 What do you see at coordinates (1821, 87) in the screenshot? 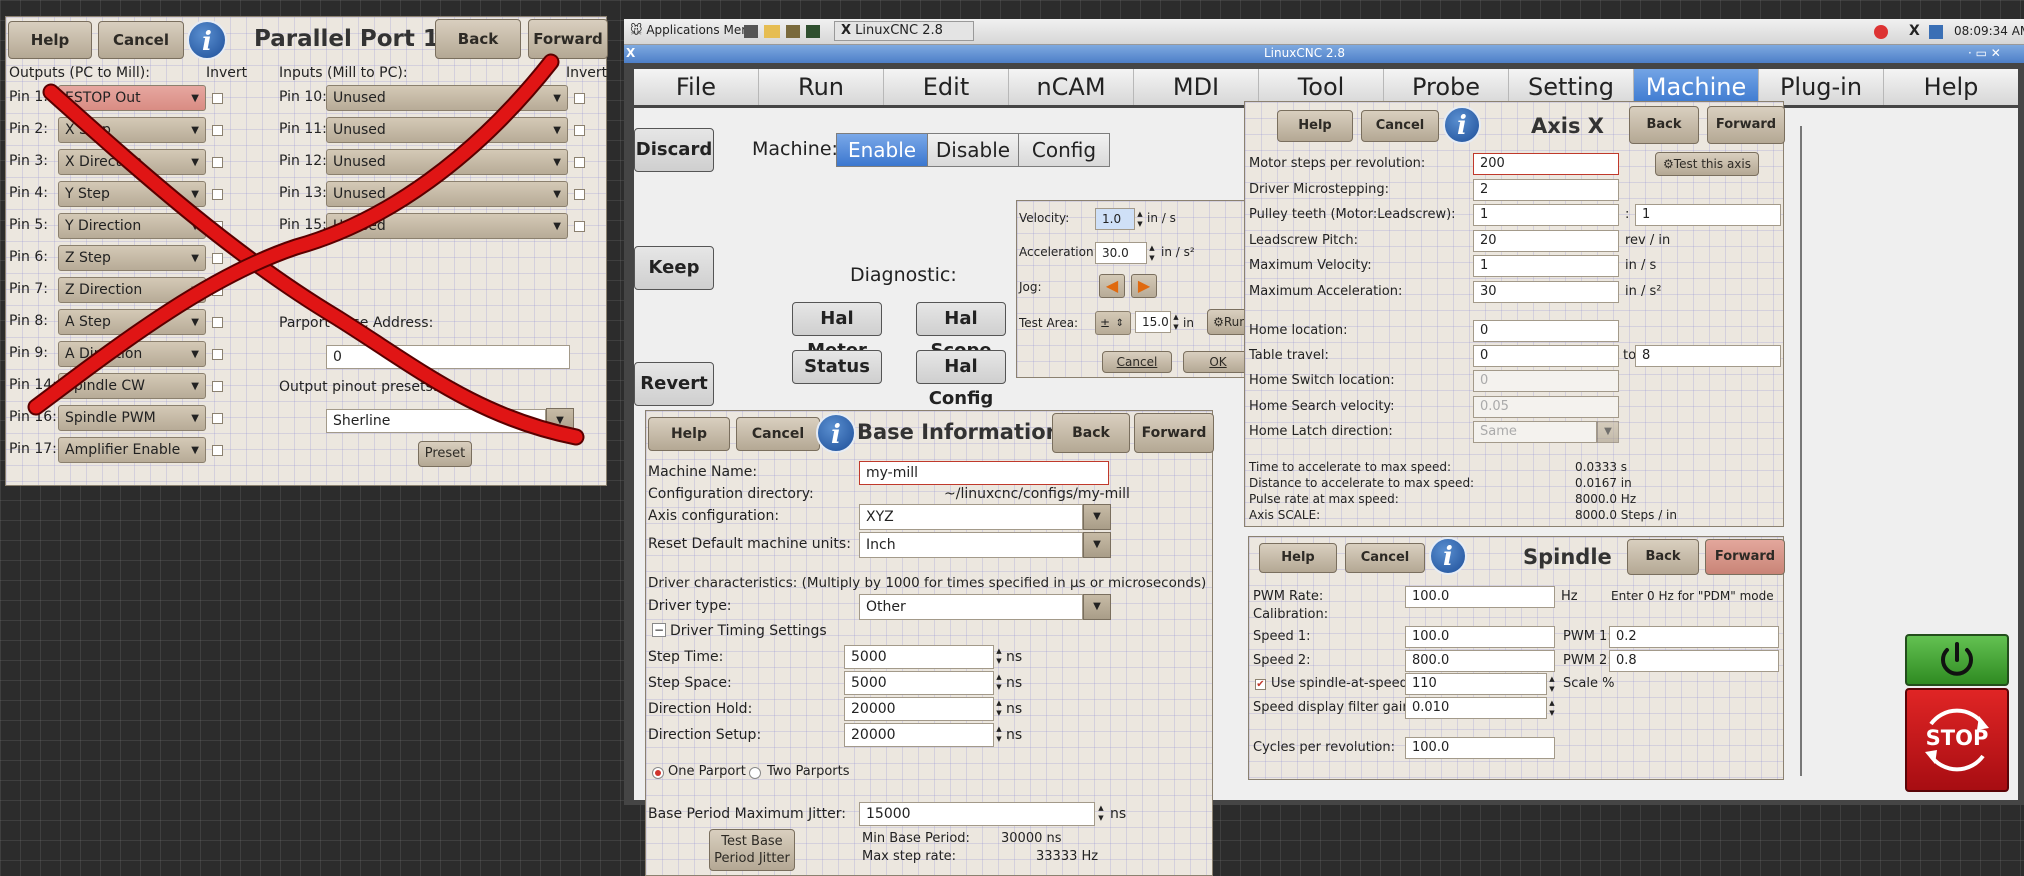
I see `menu-plugin: Plug-in` at bounding box center [1821, 87].